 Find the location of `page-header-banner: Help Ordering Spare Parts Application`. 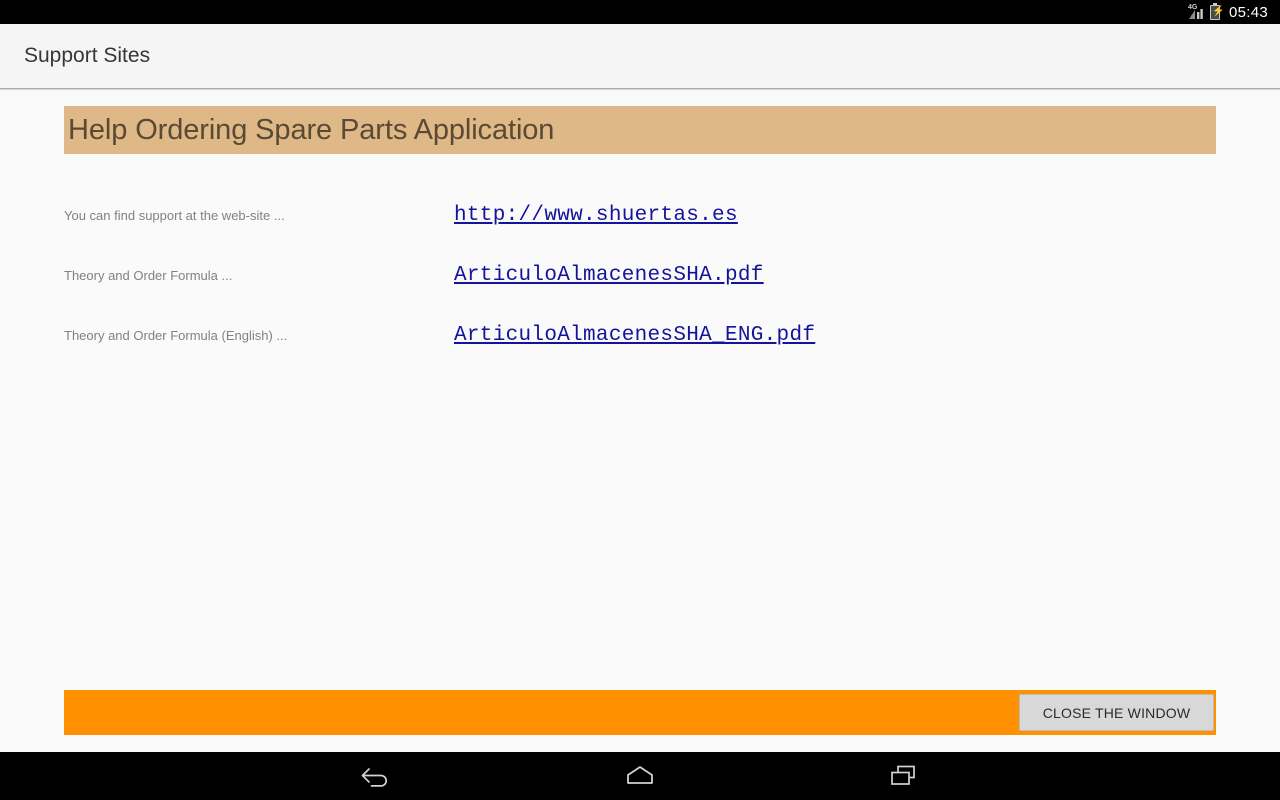

page-header-banner: Help Ordering Spare Parts Application is located at coordinates (640, 130).